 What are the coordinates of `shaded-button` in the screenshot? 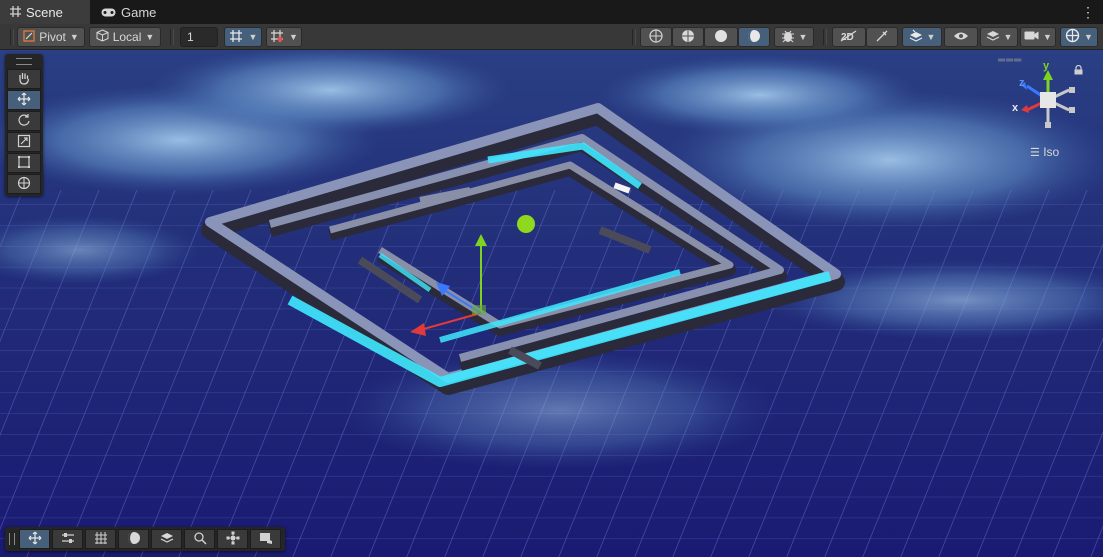 It's located at (721, 37).